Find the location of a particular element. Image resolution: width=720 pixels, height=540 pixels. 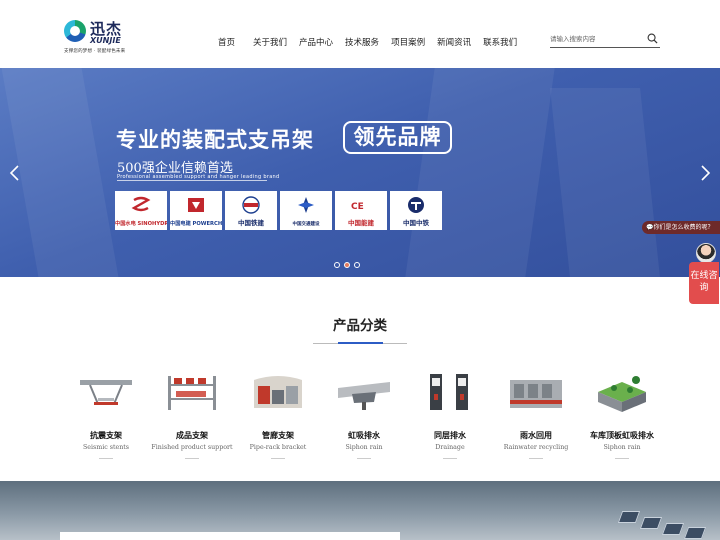

sinohydro-logo-icon is located at coordinates (141, 204).